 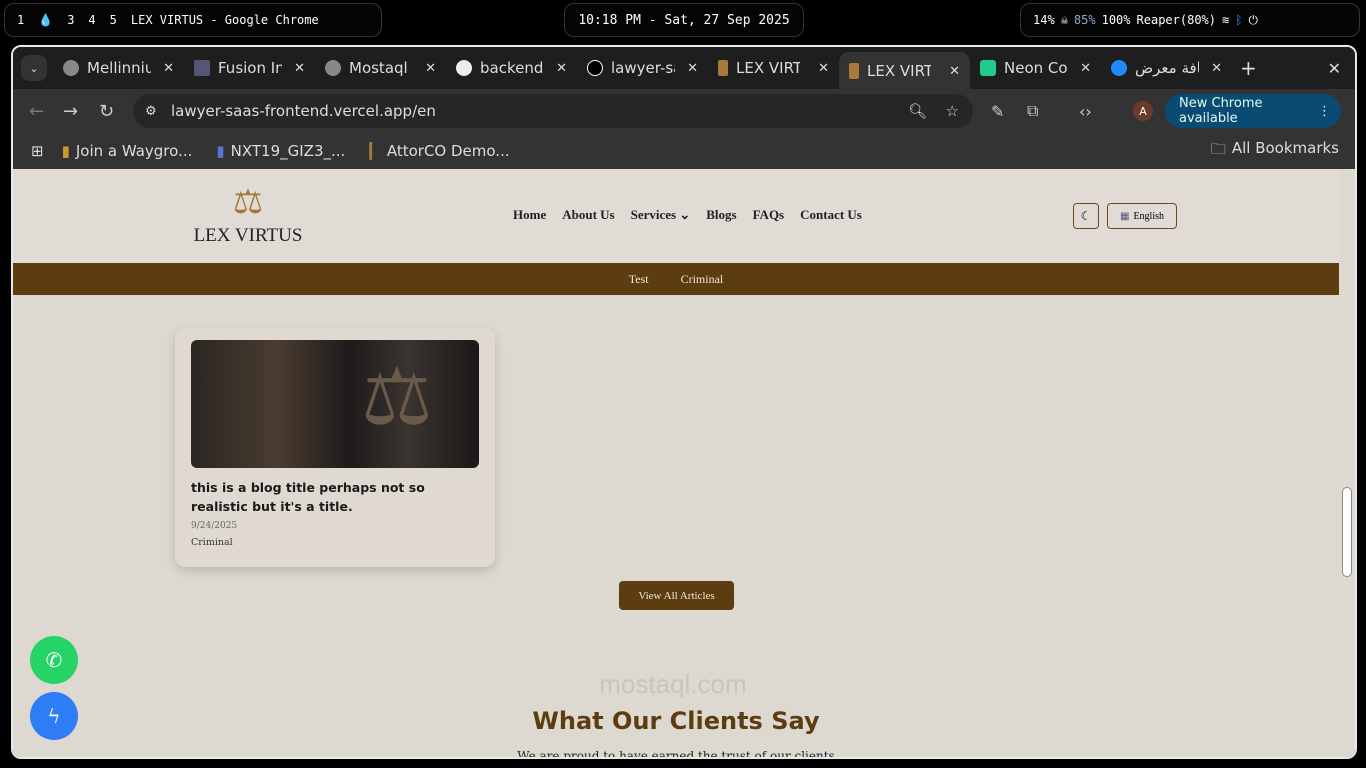 What do you see at coordinates (151, 111) in the screenshot?
I see `site-info-icon: ⚙` at bounding box center [151, 111].